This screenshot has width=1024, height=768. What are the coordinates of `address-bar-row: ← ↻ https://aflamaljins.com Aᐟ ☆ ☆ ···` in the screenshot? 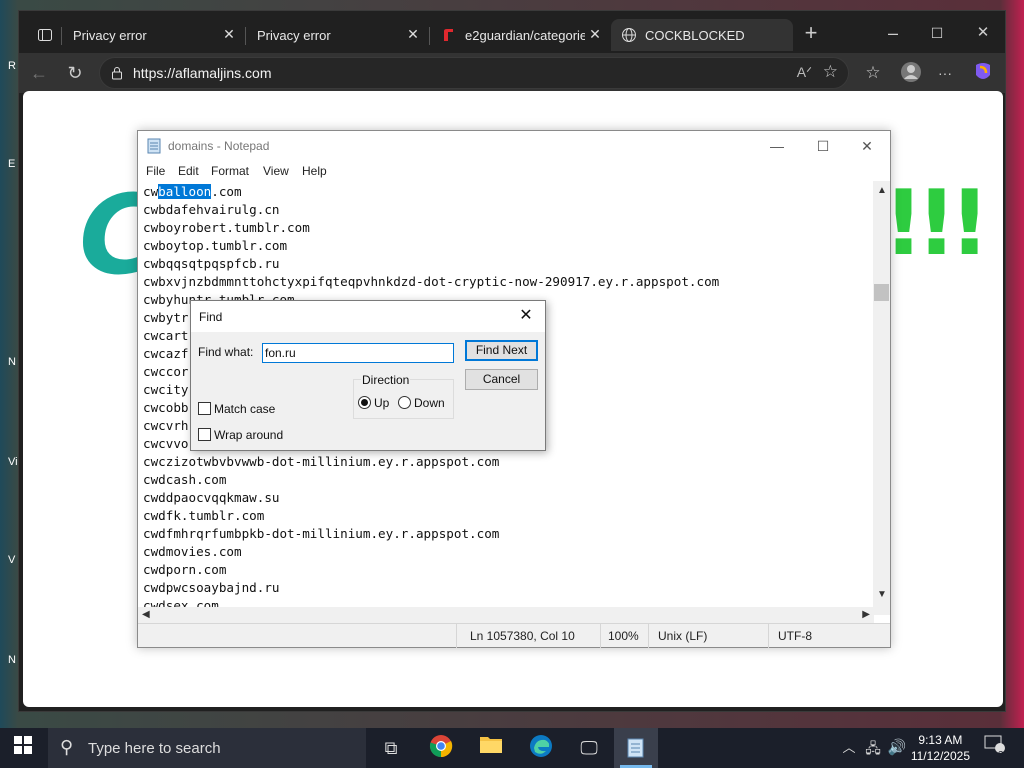 It's located at (512, 73).